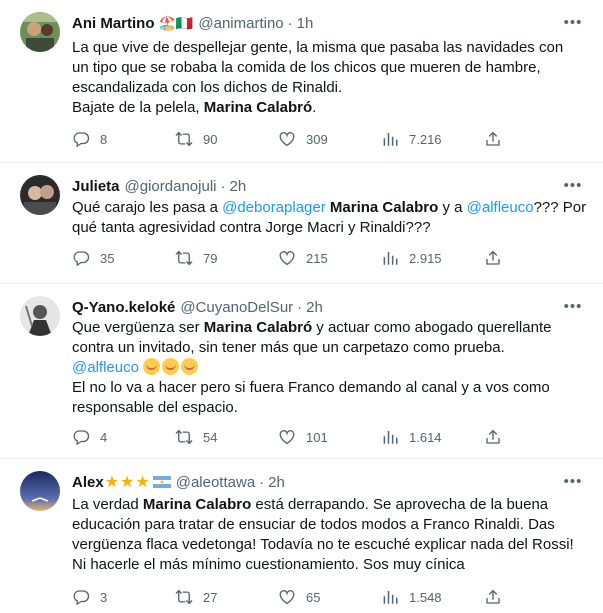 The width and height of the screenshot is (603, 613). I want to click on retweet-button: 27, so click(210, 597).